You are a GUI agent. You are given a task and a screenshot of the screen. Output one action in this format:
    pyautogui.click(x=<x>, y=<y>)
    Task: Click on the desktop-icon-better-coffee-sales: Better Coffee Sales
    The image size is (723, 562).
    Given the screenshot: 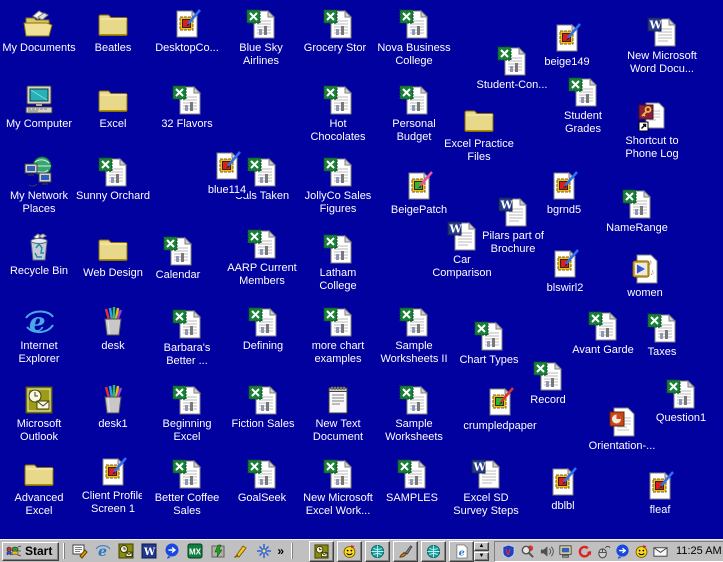 What is the action you would take?
    pyautogui.click(x=187, y=488)
    